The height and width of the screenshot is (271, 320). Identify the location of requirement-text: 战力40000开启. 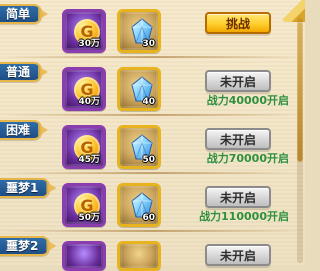
(247, 100).